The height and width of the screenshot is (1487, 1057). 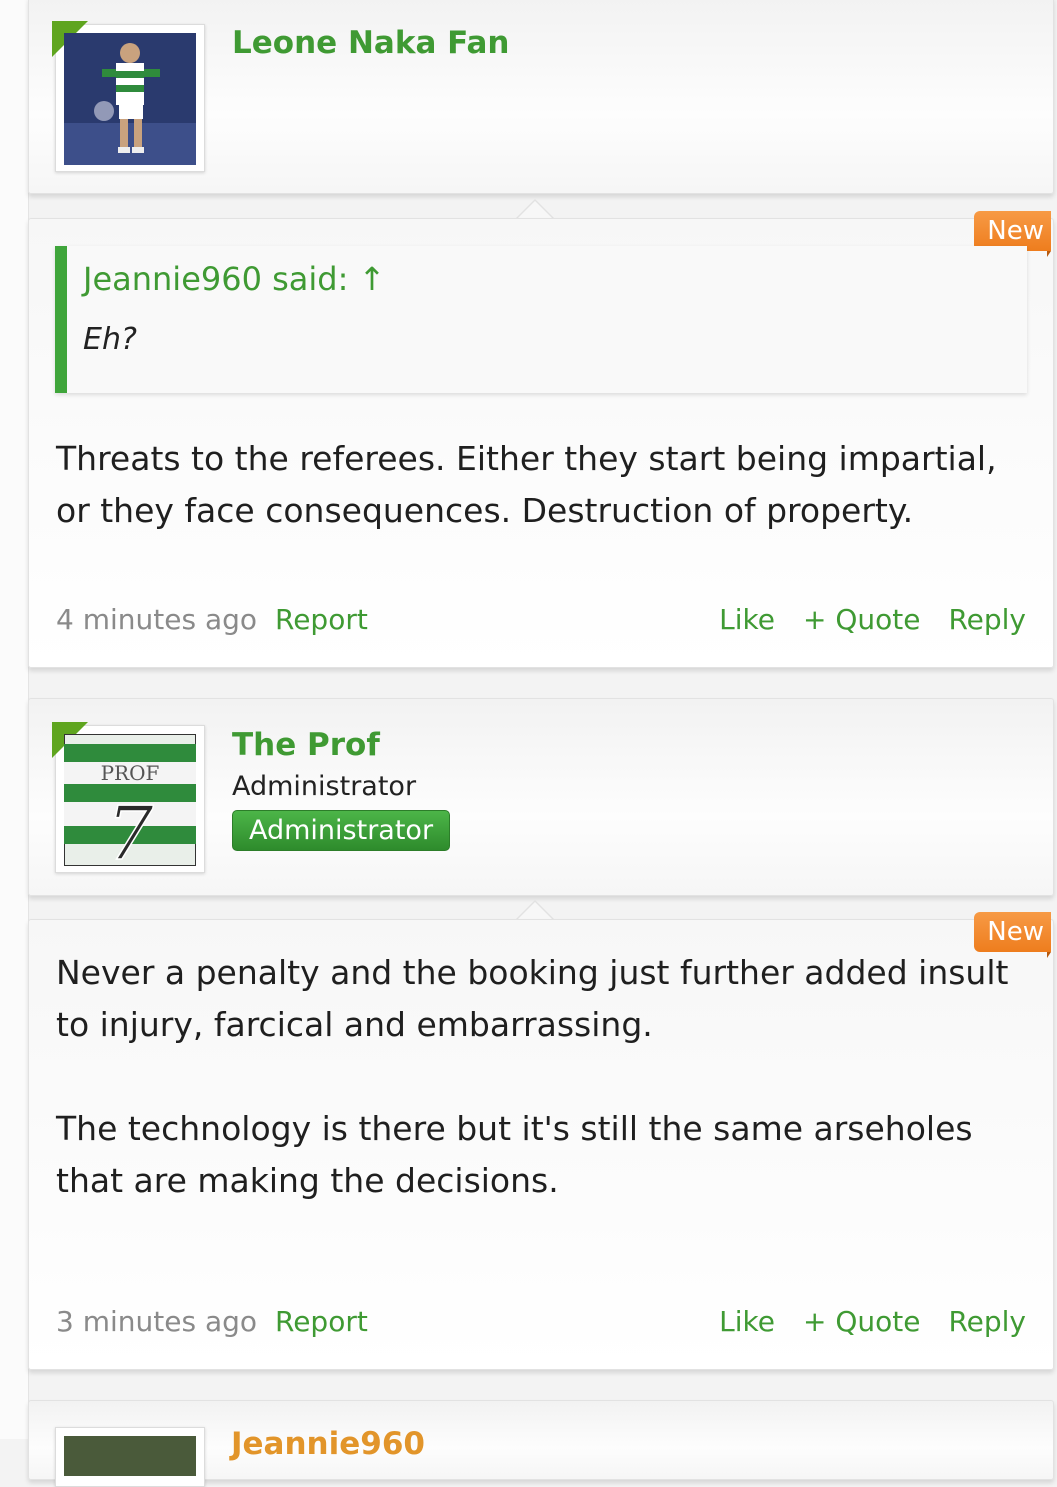 I want to click on post-2-username: The Prof, so click(x=306, y=745).